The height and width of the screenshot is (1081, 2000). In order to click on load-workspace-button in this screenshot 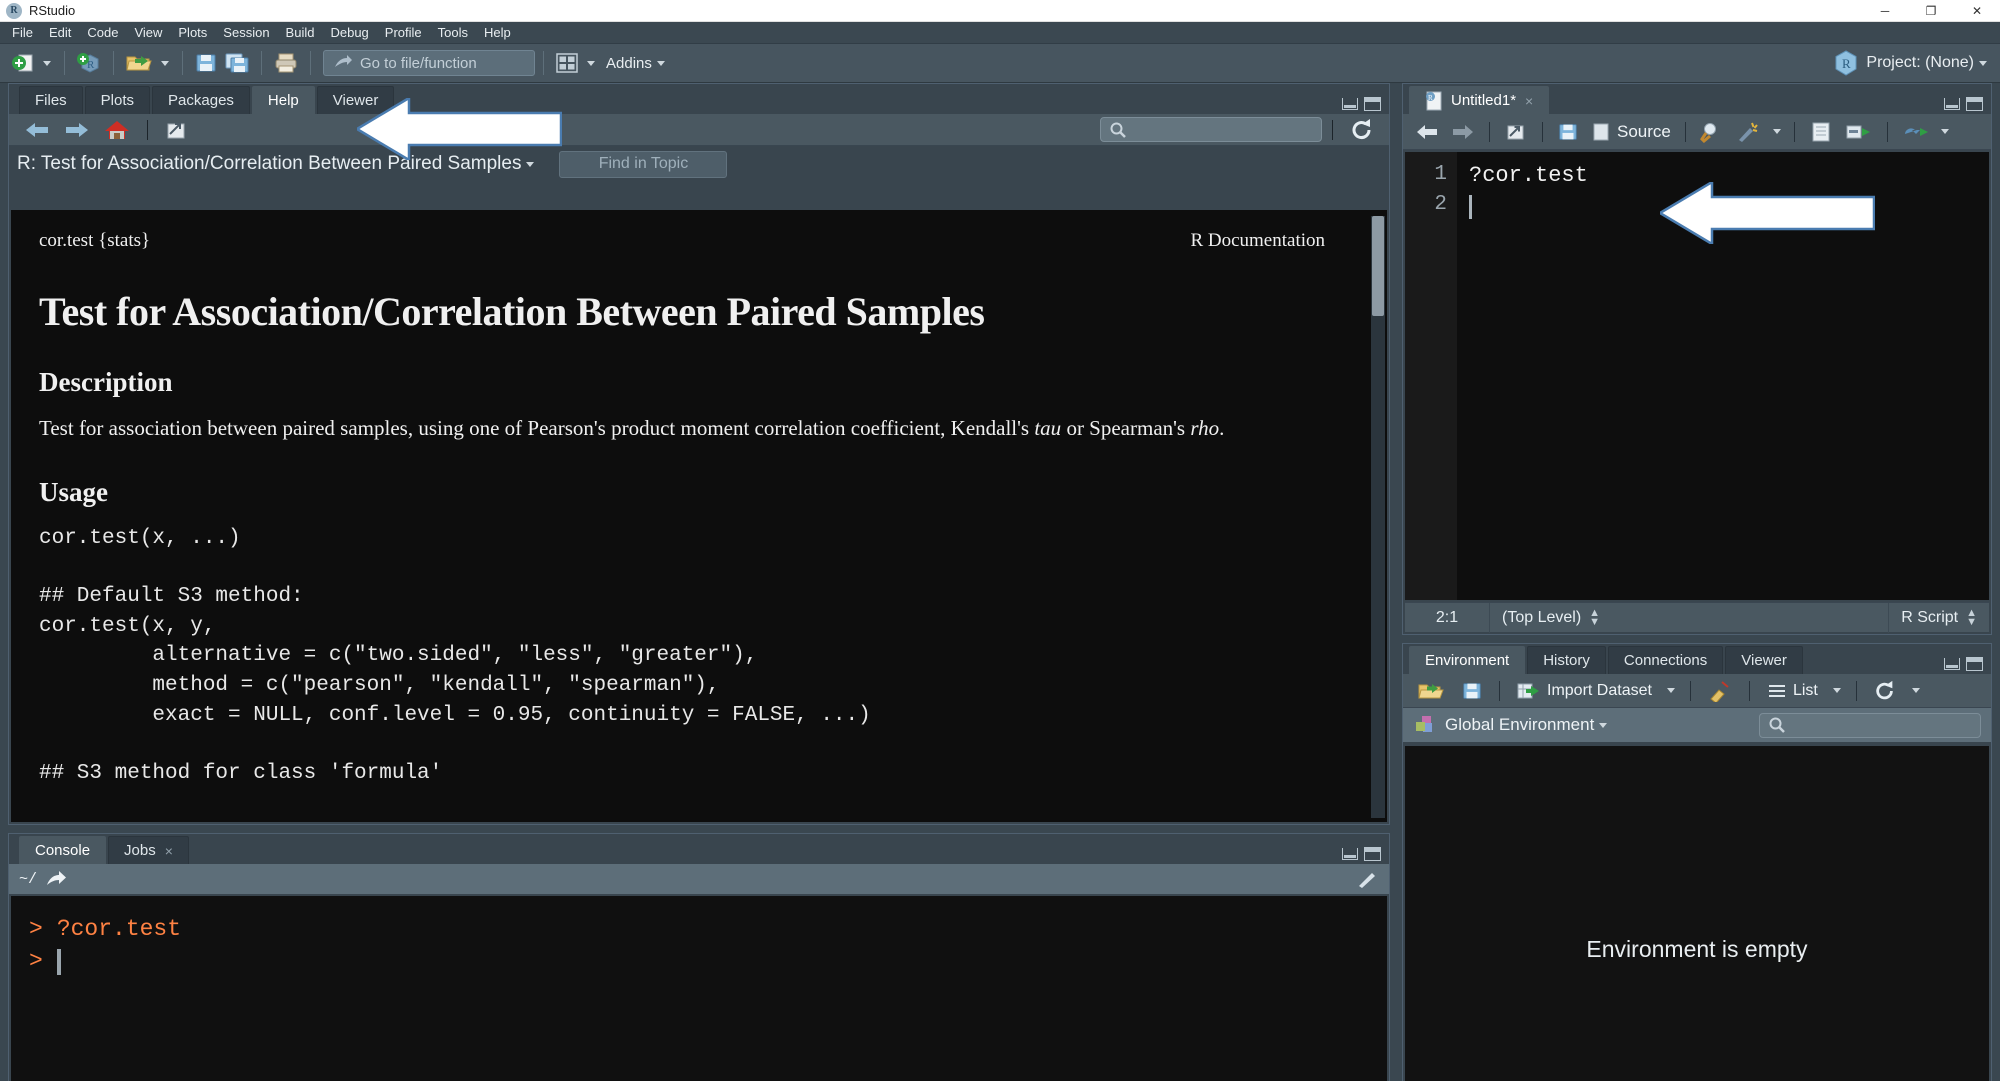, I will do `click(1431, 691)`.